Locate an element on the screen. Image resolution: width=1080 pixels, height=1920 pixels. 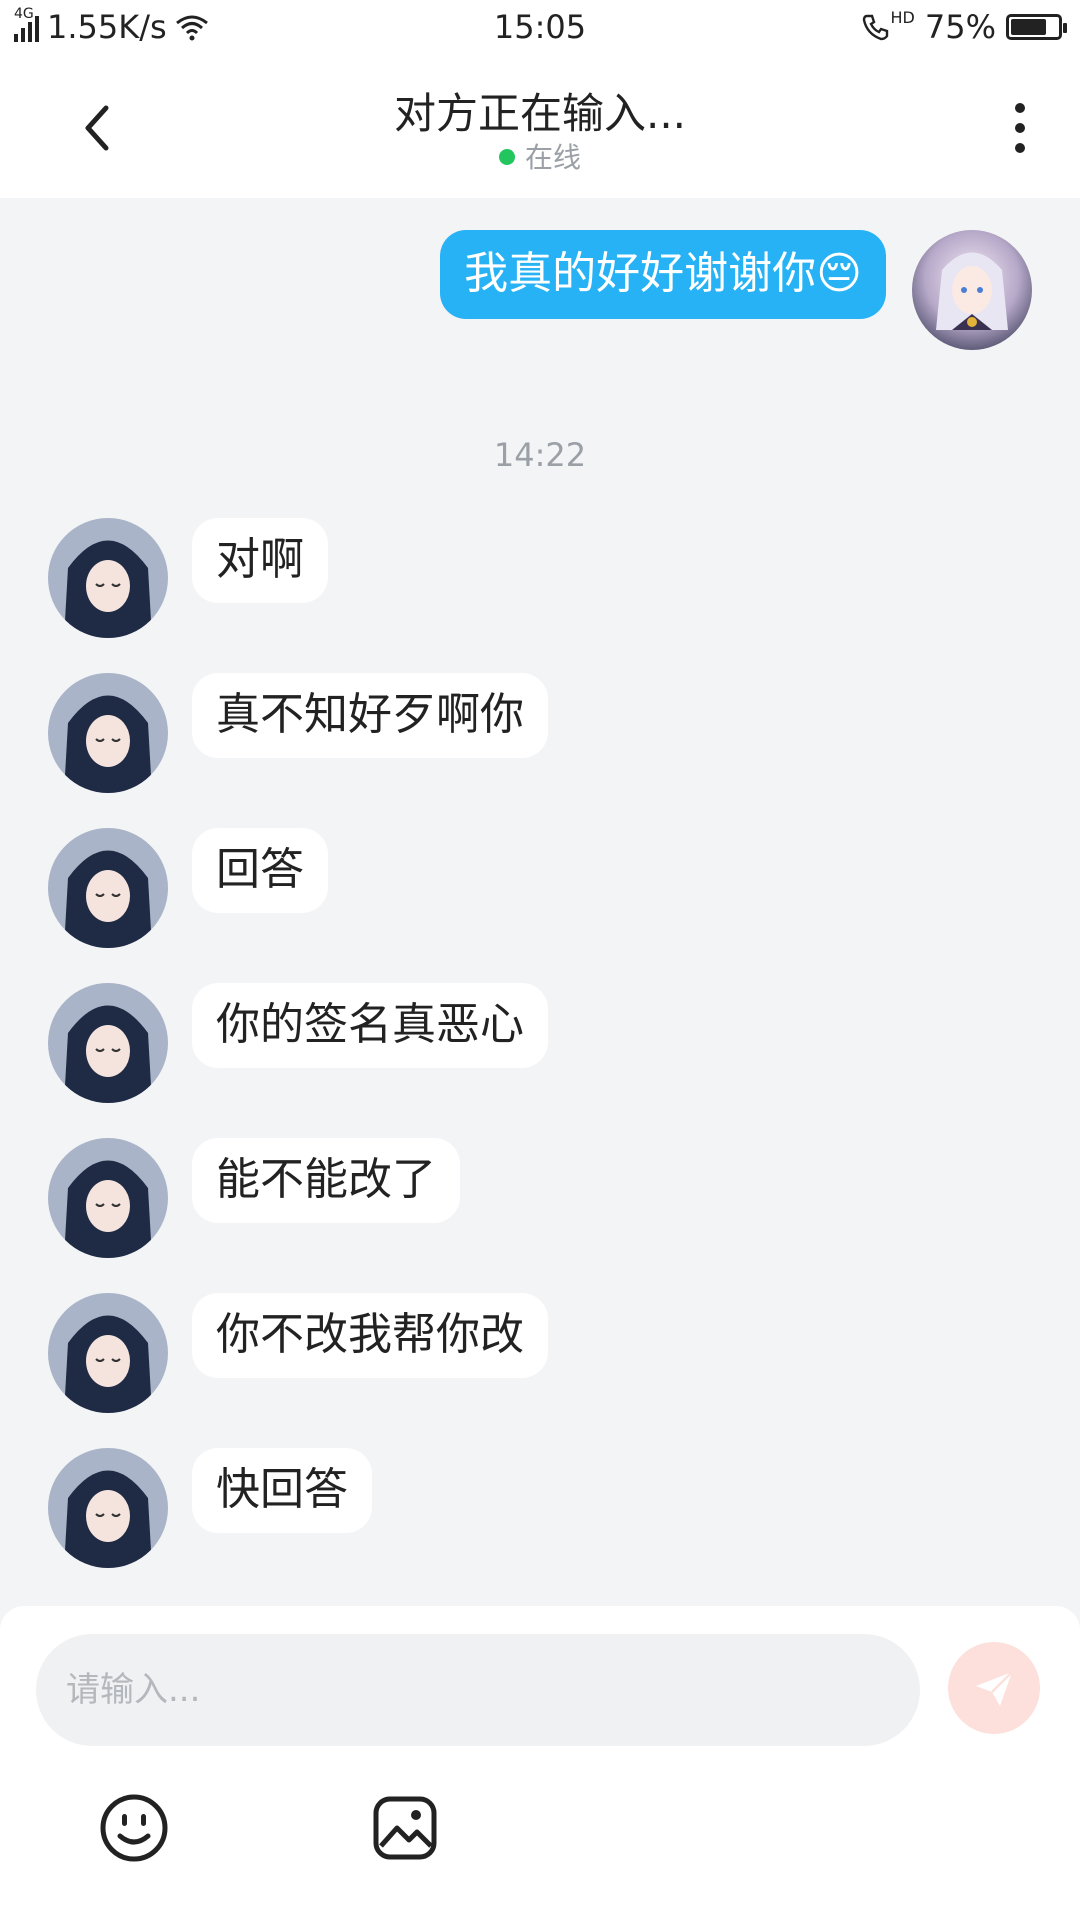
emoji-icon is located at coordinates (134, 1828).